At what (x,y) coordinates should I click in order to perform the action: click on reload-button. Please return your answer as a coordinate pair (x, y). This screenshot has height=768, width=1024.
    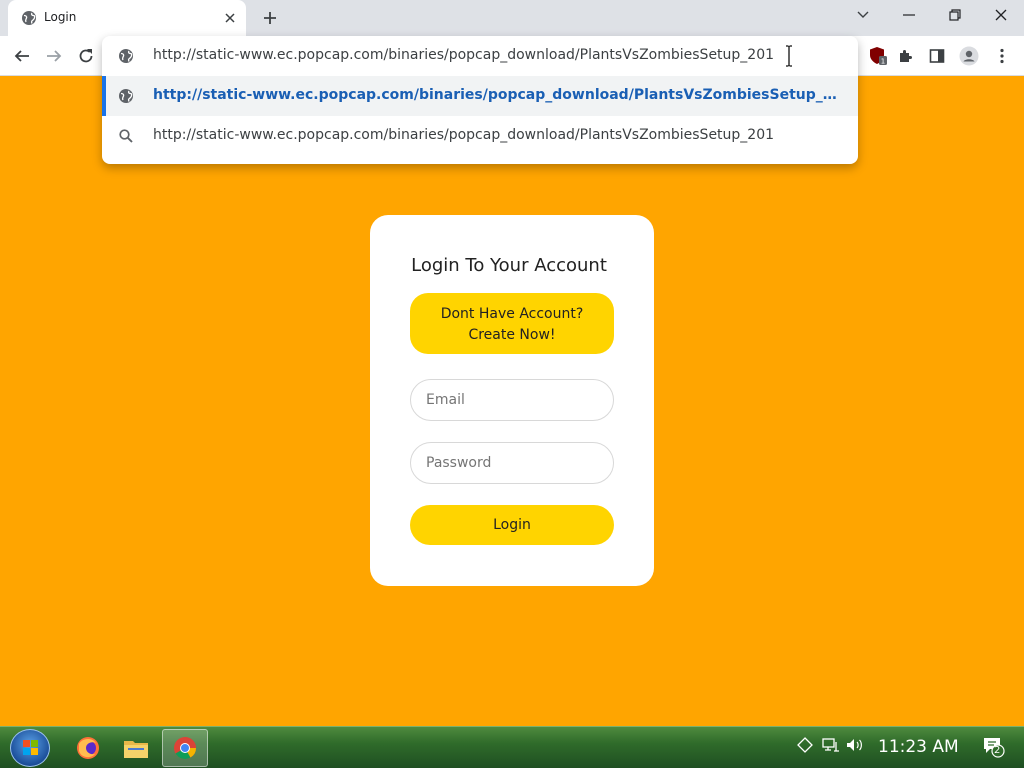
    Looking at the image, I should click on (86, 56).